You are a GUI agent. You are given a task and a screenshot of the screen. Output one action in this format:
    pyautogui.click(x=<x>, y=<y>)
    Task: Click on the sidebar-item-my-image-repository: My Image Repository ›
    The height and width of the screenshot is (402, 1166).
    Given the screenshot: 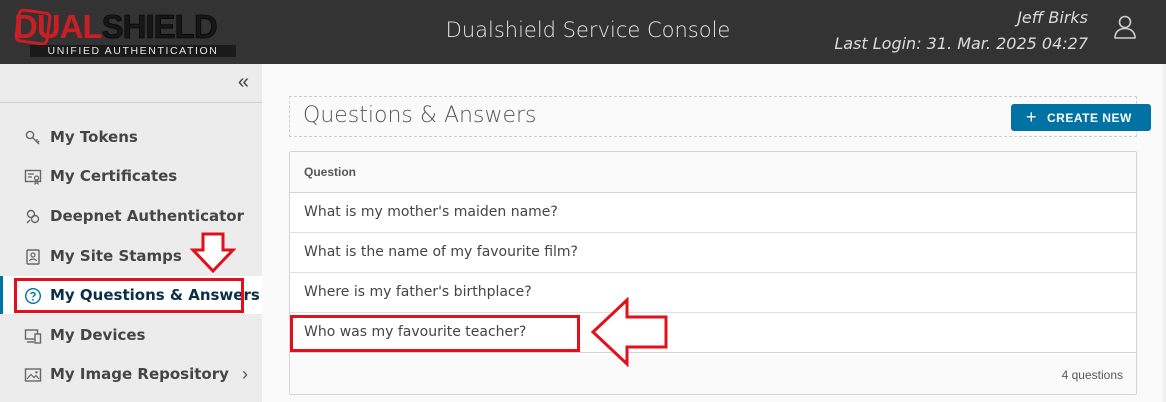 What is the action you would take?
    pyautogui.click(x=131, y=374)
    